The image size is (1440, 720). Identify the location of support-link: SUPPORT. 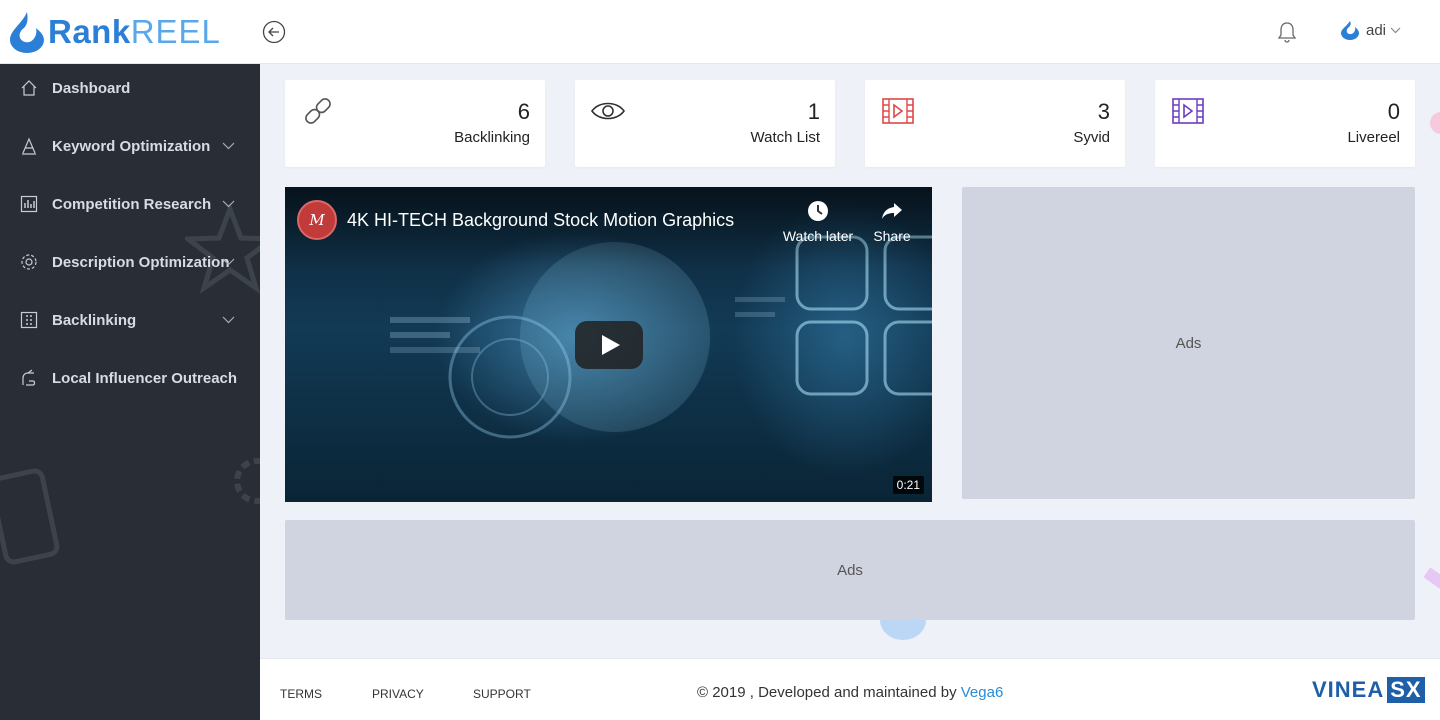
(502, 694).